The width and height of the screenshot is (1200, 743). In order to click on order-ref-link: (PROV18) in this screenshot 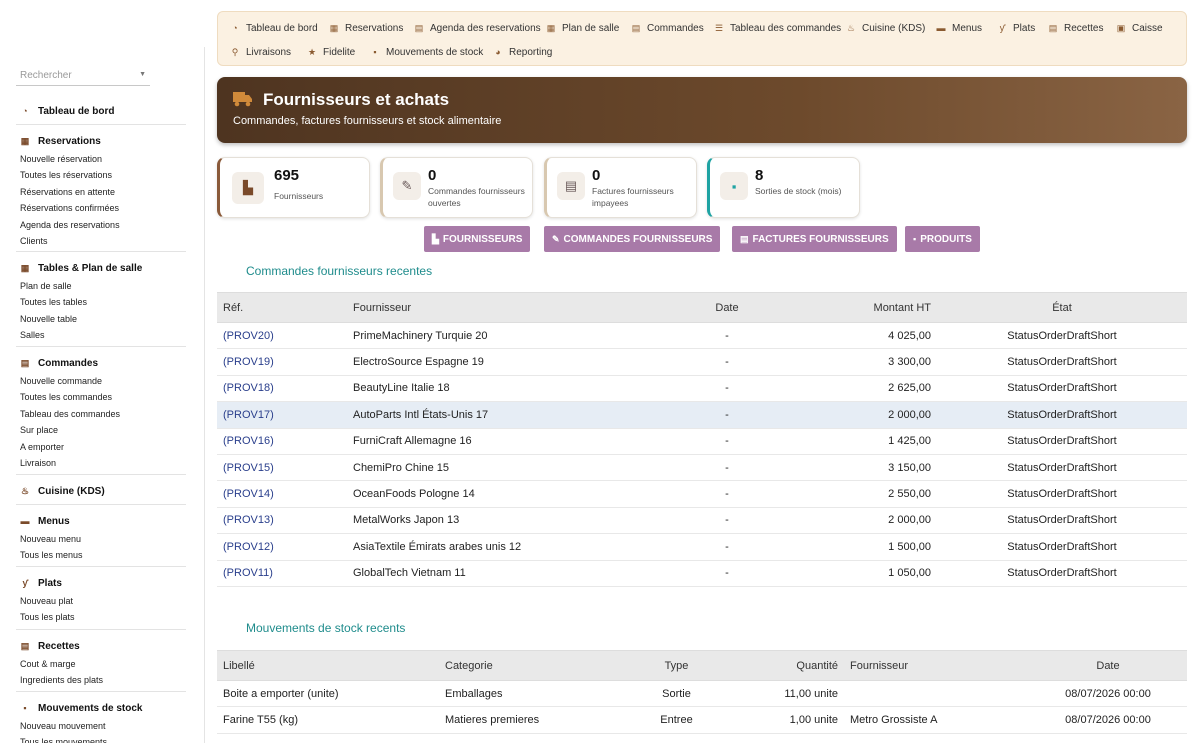, I will do `click(282, 388)`.